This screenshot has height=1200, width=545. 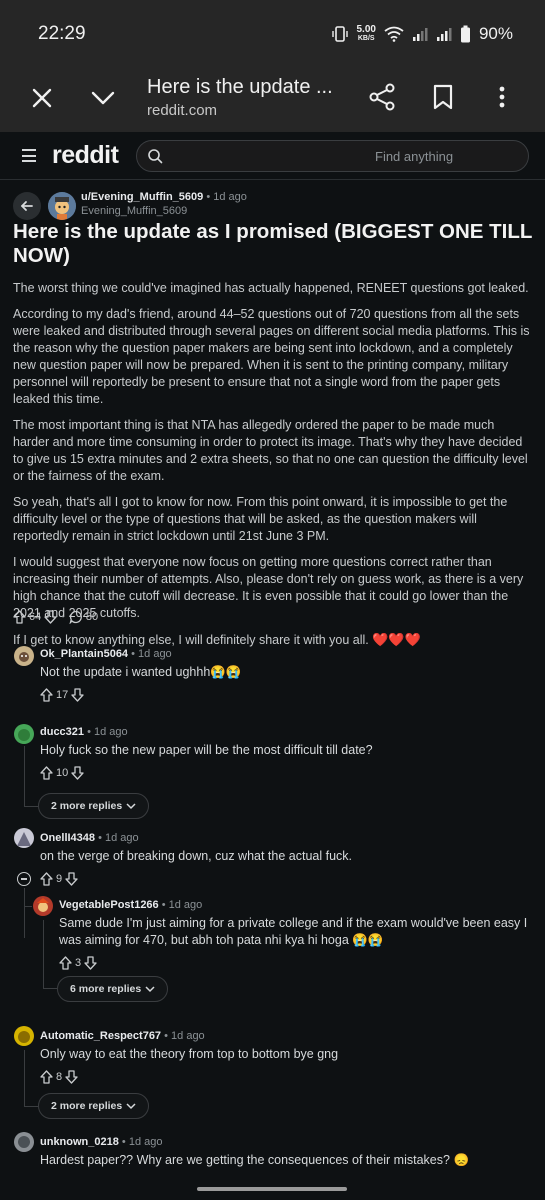 What do you see at coordinates (100, 1036) in the screenshot?
I see `comment-author-name: Automatic_Respect767` at bounding box center [100, 1036].